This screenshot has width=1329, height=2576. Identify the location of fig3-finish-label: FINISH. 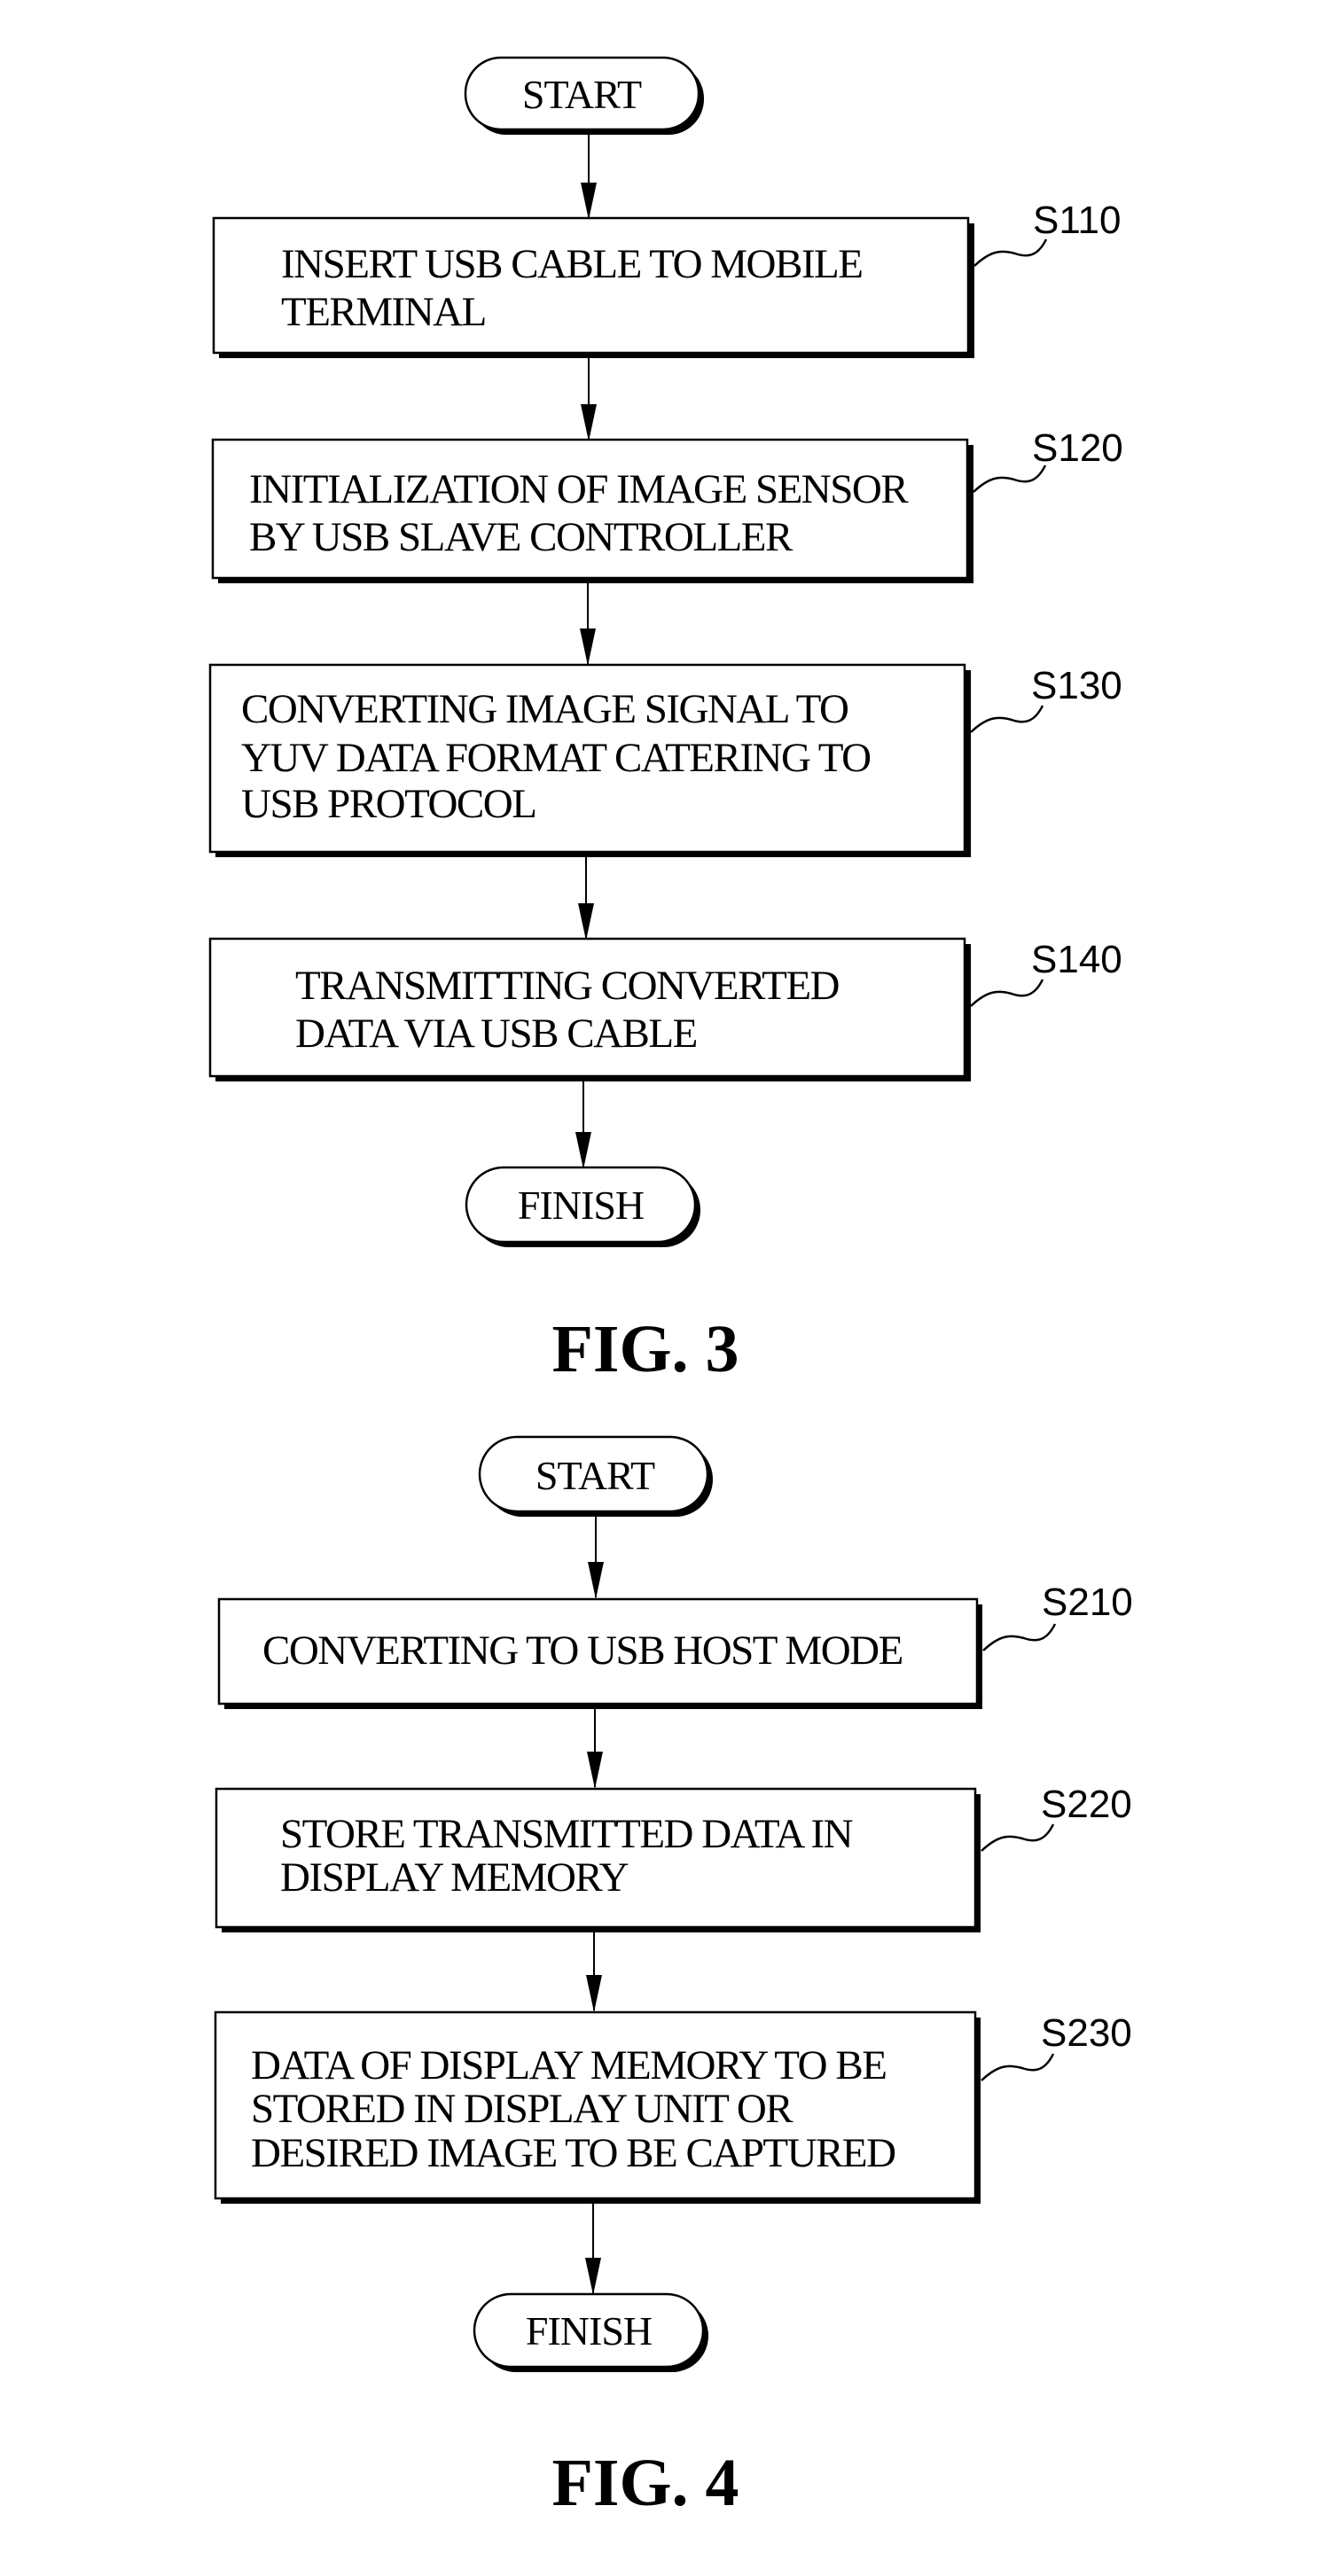
(581, 1205).